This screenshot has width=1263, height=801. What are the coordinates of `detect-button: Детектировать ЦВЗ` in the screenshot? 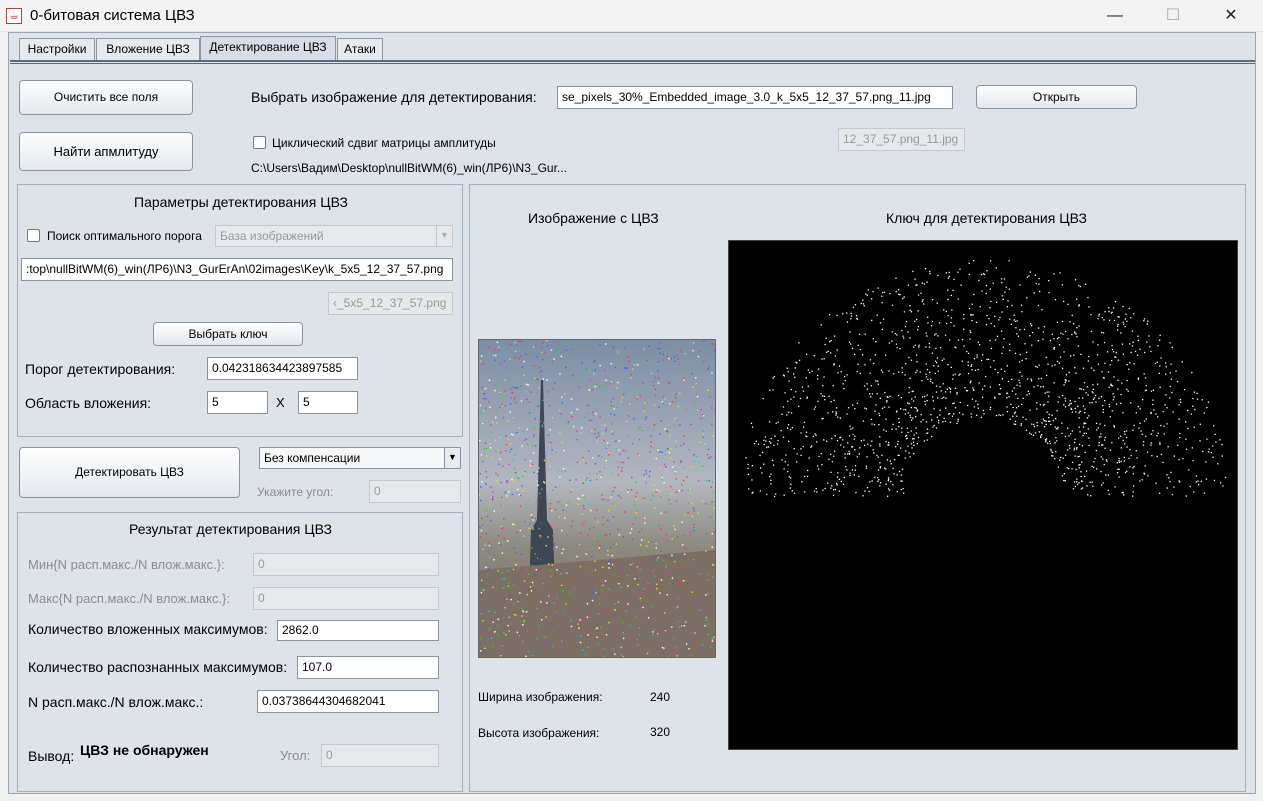 It's located at (129, 472).